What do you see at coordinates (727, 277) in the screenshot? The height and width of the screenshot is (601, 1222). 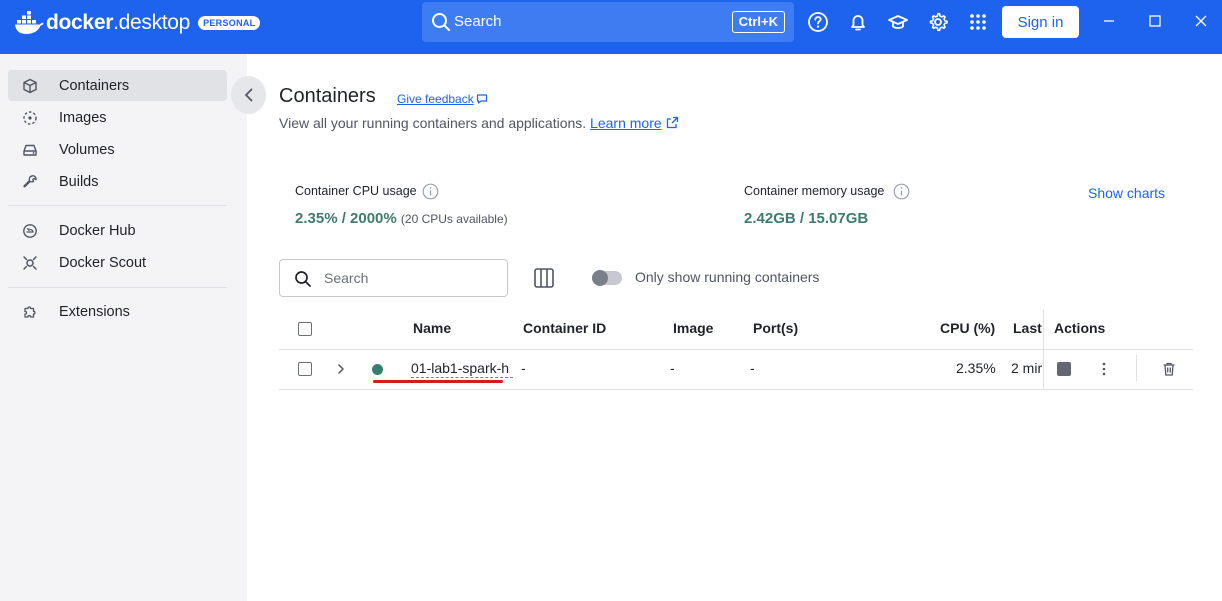 I see `running-only-label: Only show running containers` at bounding box center [727, 277].